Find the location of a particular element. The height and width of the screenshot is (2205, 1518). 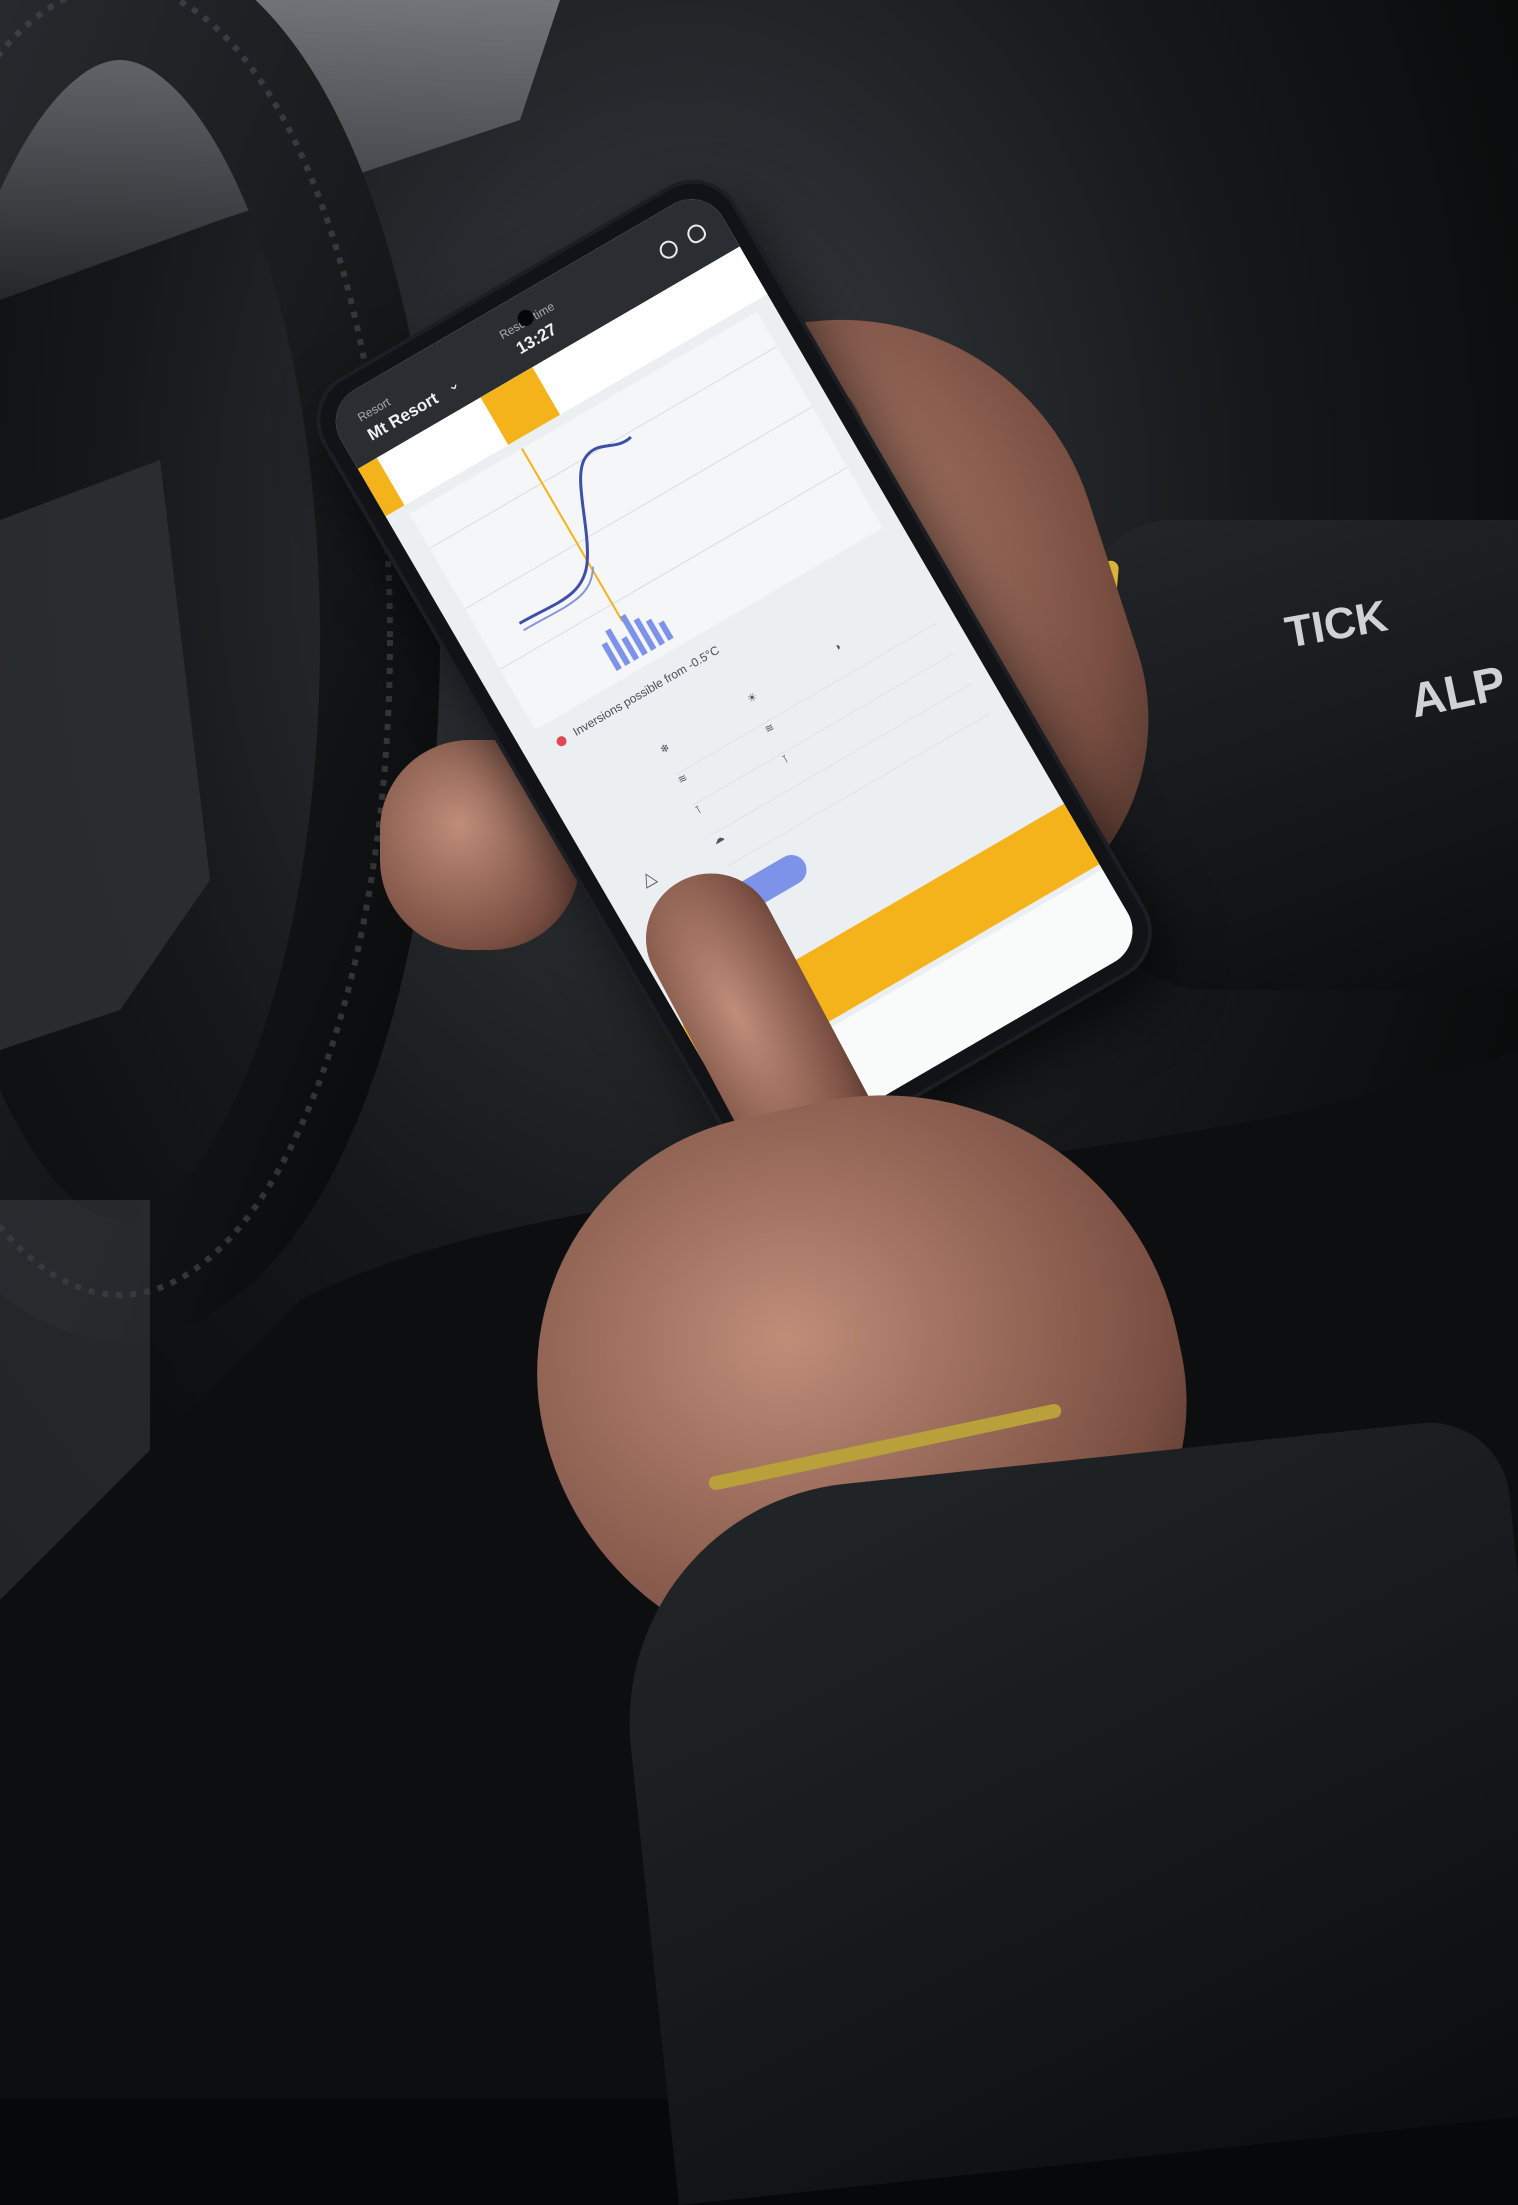

chart-now-marker is located at coordinates (572, 535).